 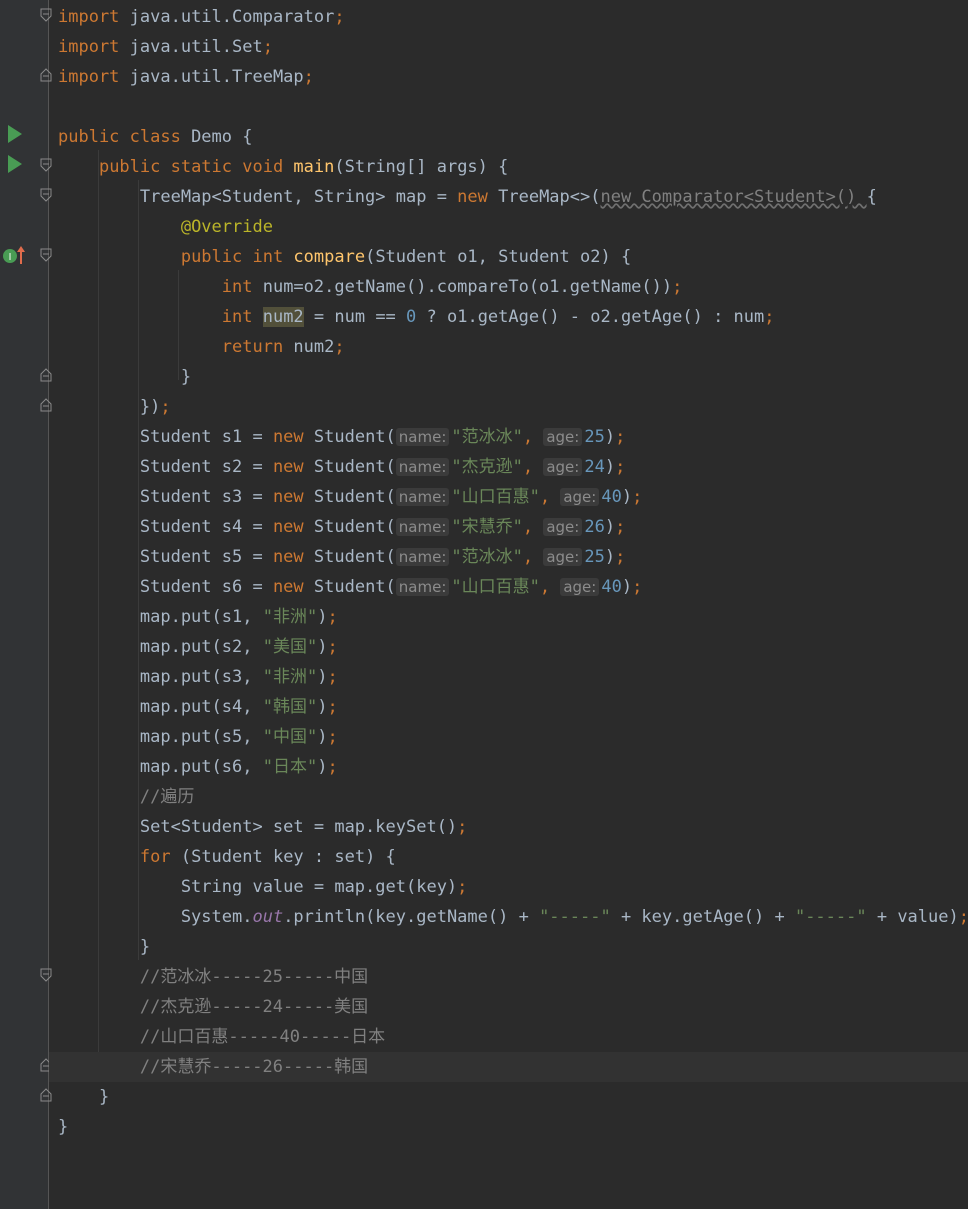 What do you see at coordinates (15, 164) in the screenshot?
I see `run-main-icon` at bounding box center [15, 164].